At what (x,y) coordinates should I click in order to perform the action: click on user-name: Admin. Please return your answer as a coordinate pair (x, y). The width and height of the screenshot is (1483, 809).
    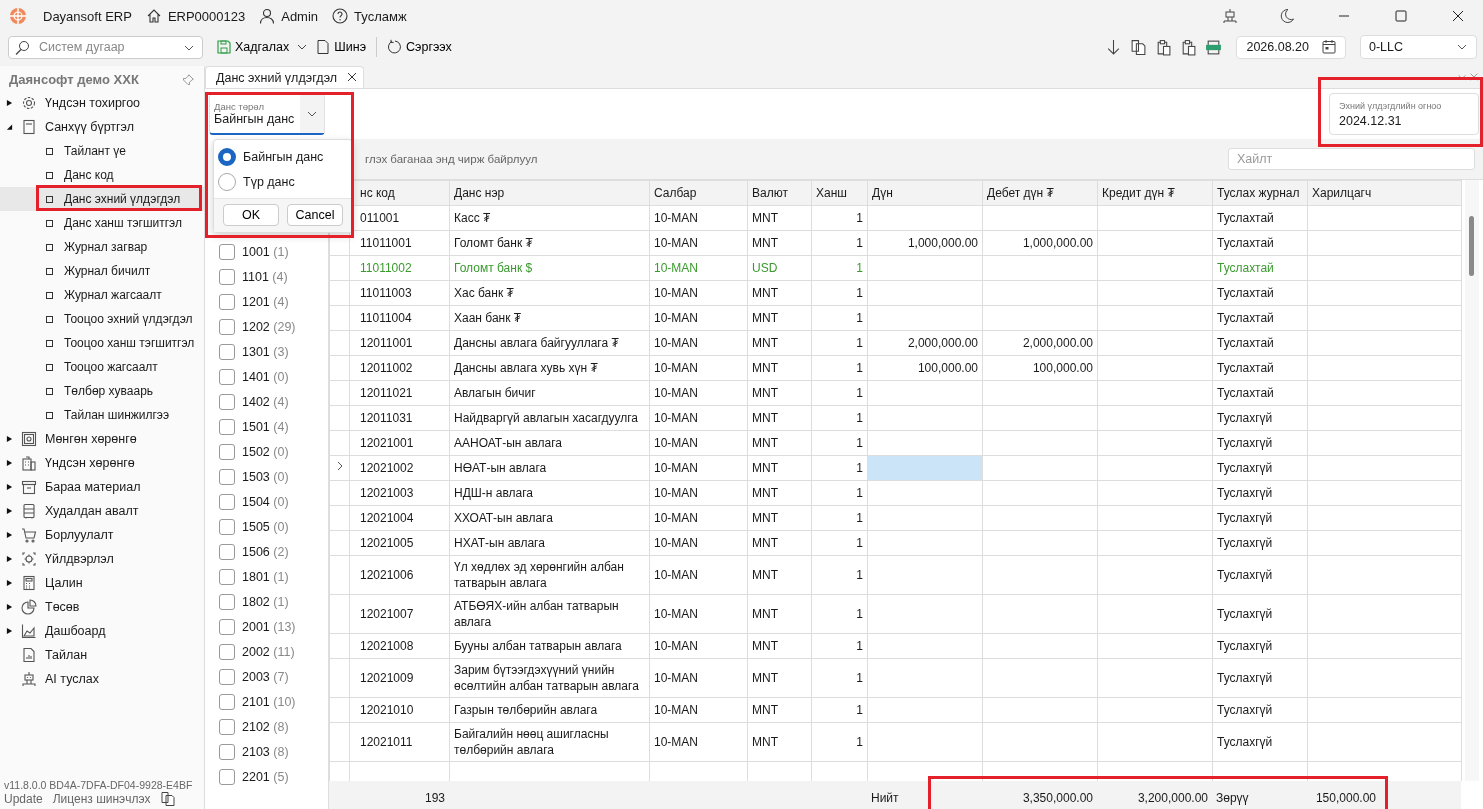
    Looking at the image, I should click on (300, 16).